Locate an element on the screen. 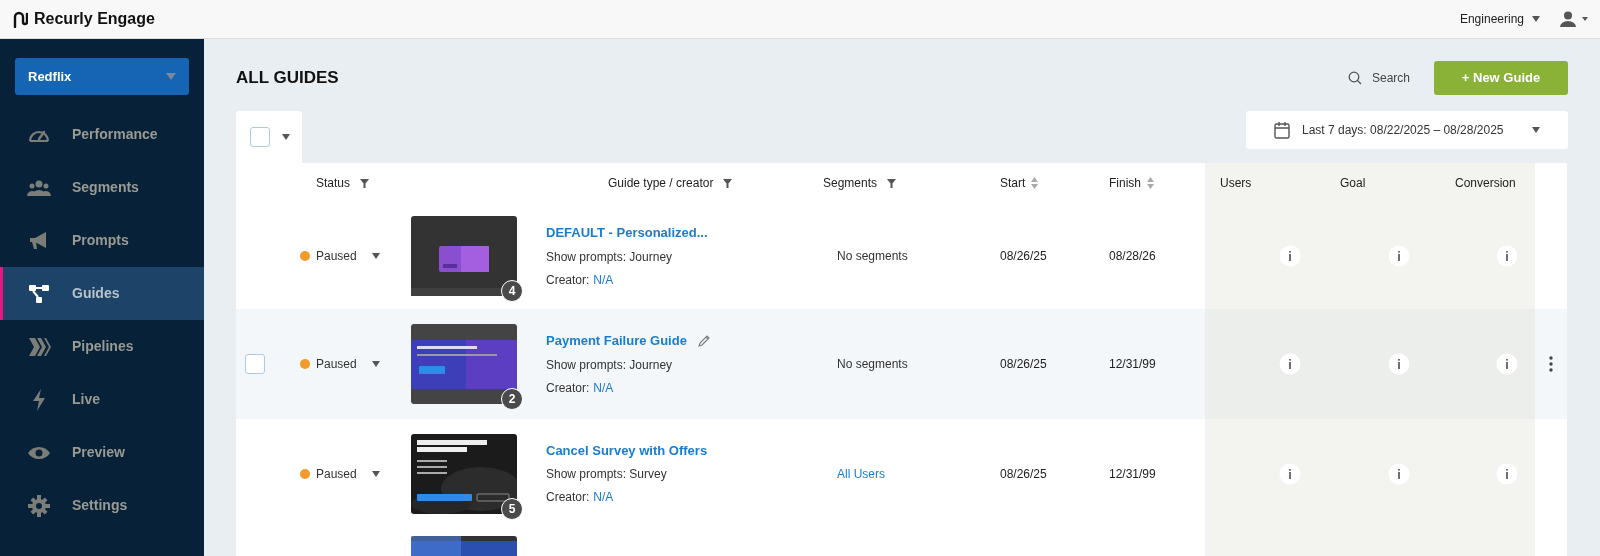  workspace-dropdown: Engineering is located at coordinates (1499, 19).